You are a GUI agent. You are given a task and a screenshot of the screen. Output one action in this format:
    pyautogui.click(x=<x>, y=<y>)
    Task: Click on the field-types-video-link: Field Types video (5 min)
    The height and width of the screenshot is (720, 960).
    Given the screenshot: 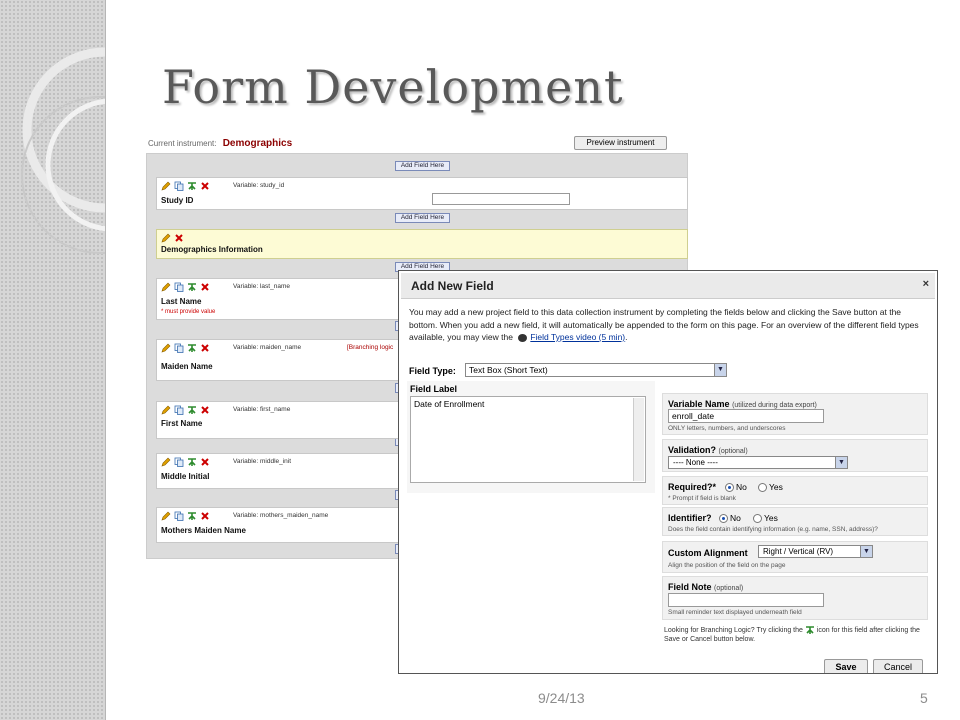 What is the action you would take?
    pyautogui.click(x=577, y=337)
    